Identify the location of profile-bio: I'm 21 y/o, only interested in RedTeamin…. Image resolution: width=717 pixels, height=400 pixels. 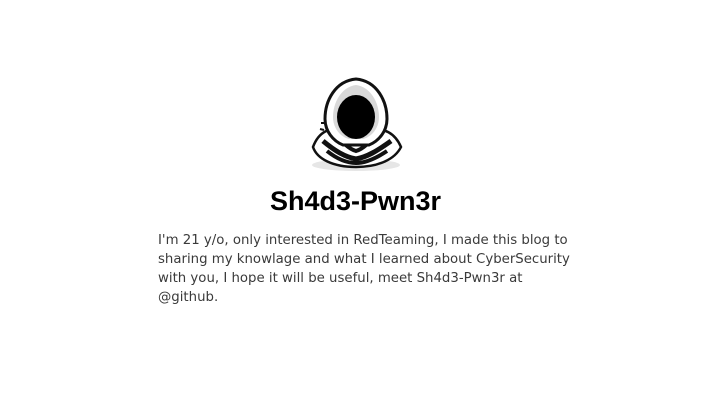
(364, 269).